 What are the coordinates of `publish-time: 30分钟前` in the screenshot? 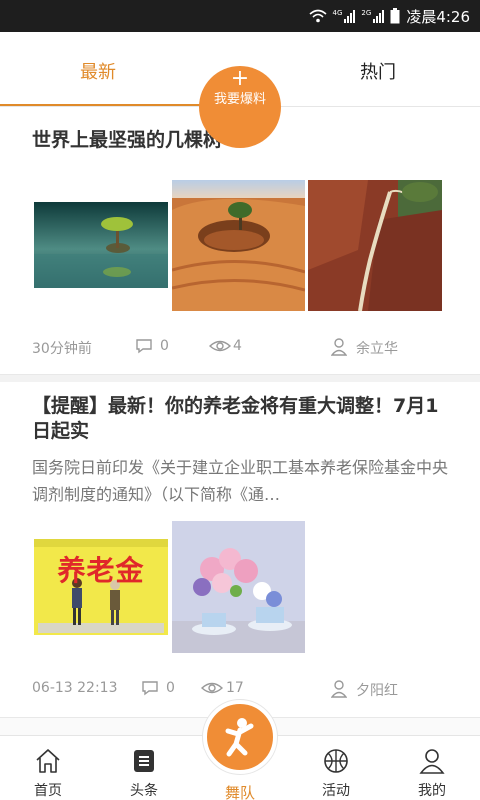 It's located at (62, 349).